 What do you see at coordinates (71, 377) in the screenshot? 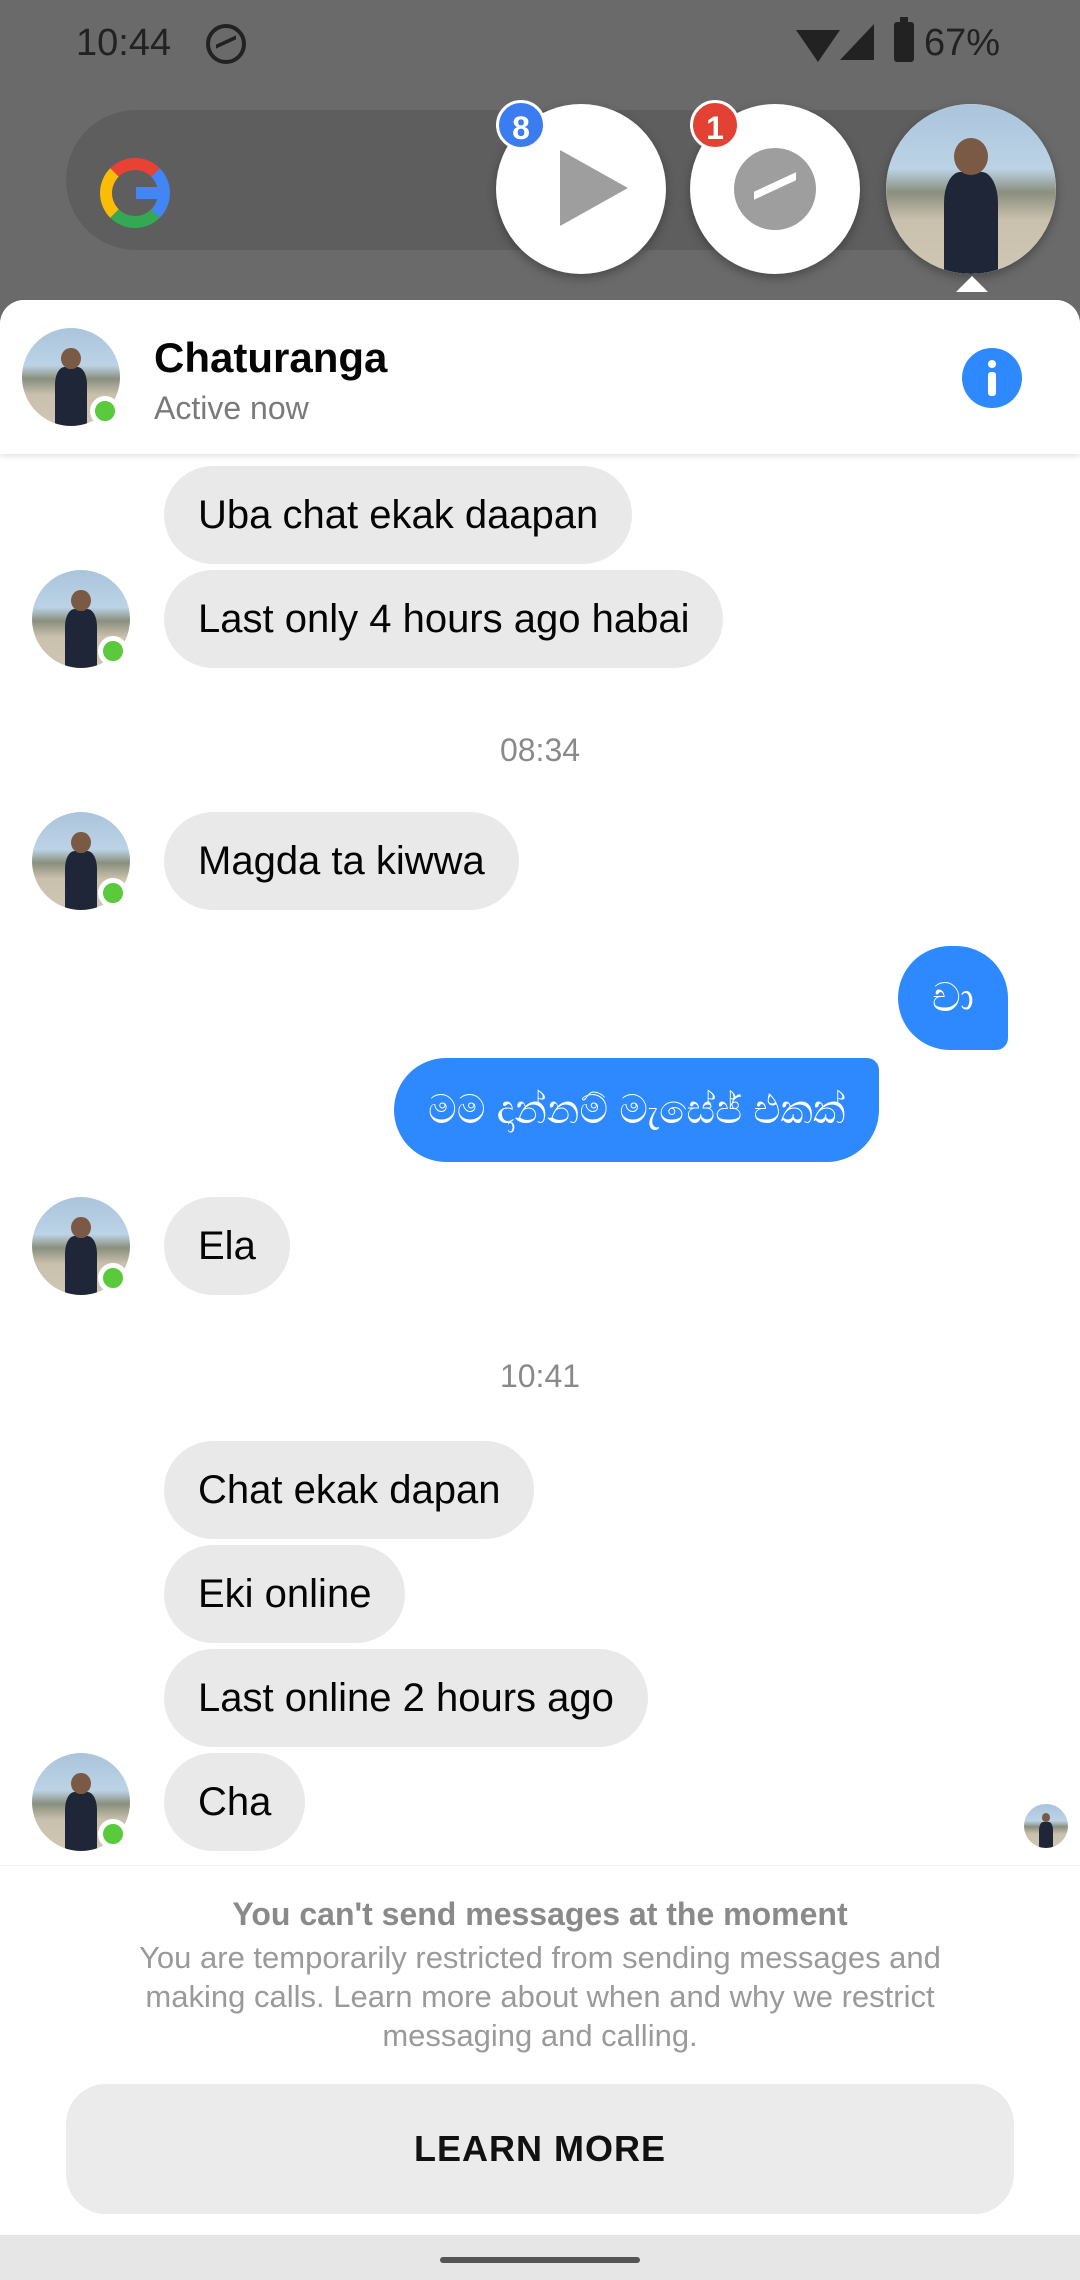
I see `header-avatar` at bounding box center [71, 377].